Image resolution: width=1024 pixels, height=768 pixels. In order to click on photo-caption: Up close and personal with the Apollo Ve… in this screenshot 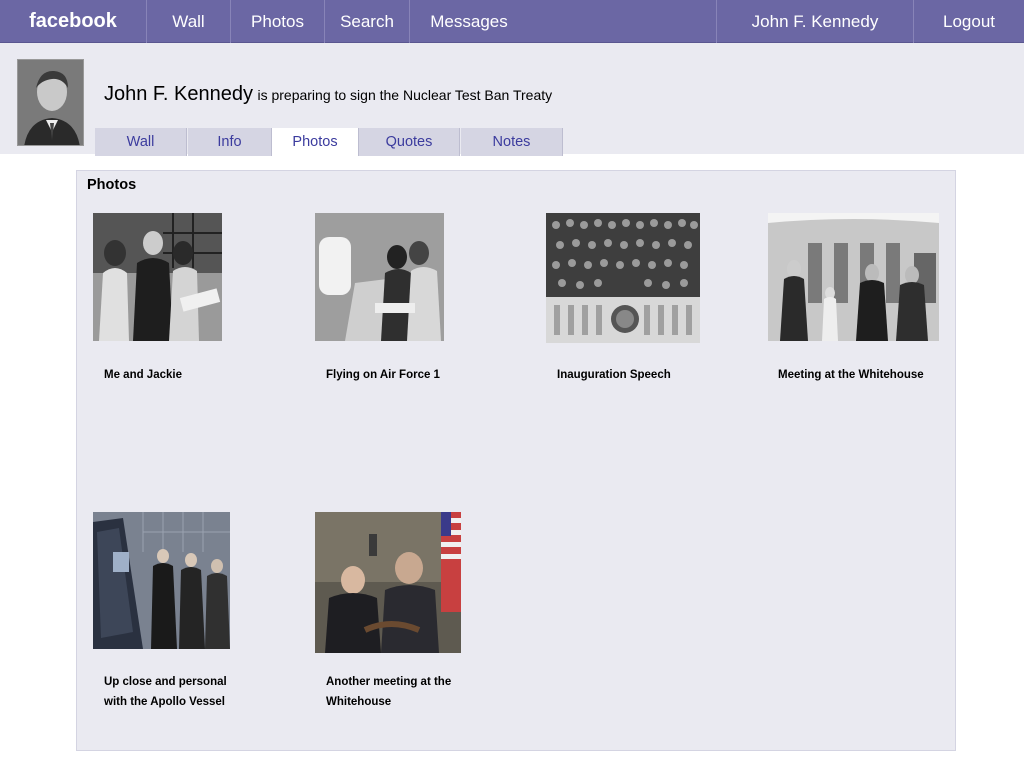, I will do `click(165, 692)`.